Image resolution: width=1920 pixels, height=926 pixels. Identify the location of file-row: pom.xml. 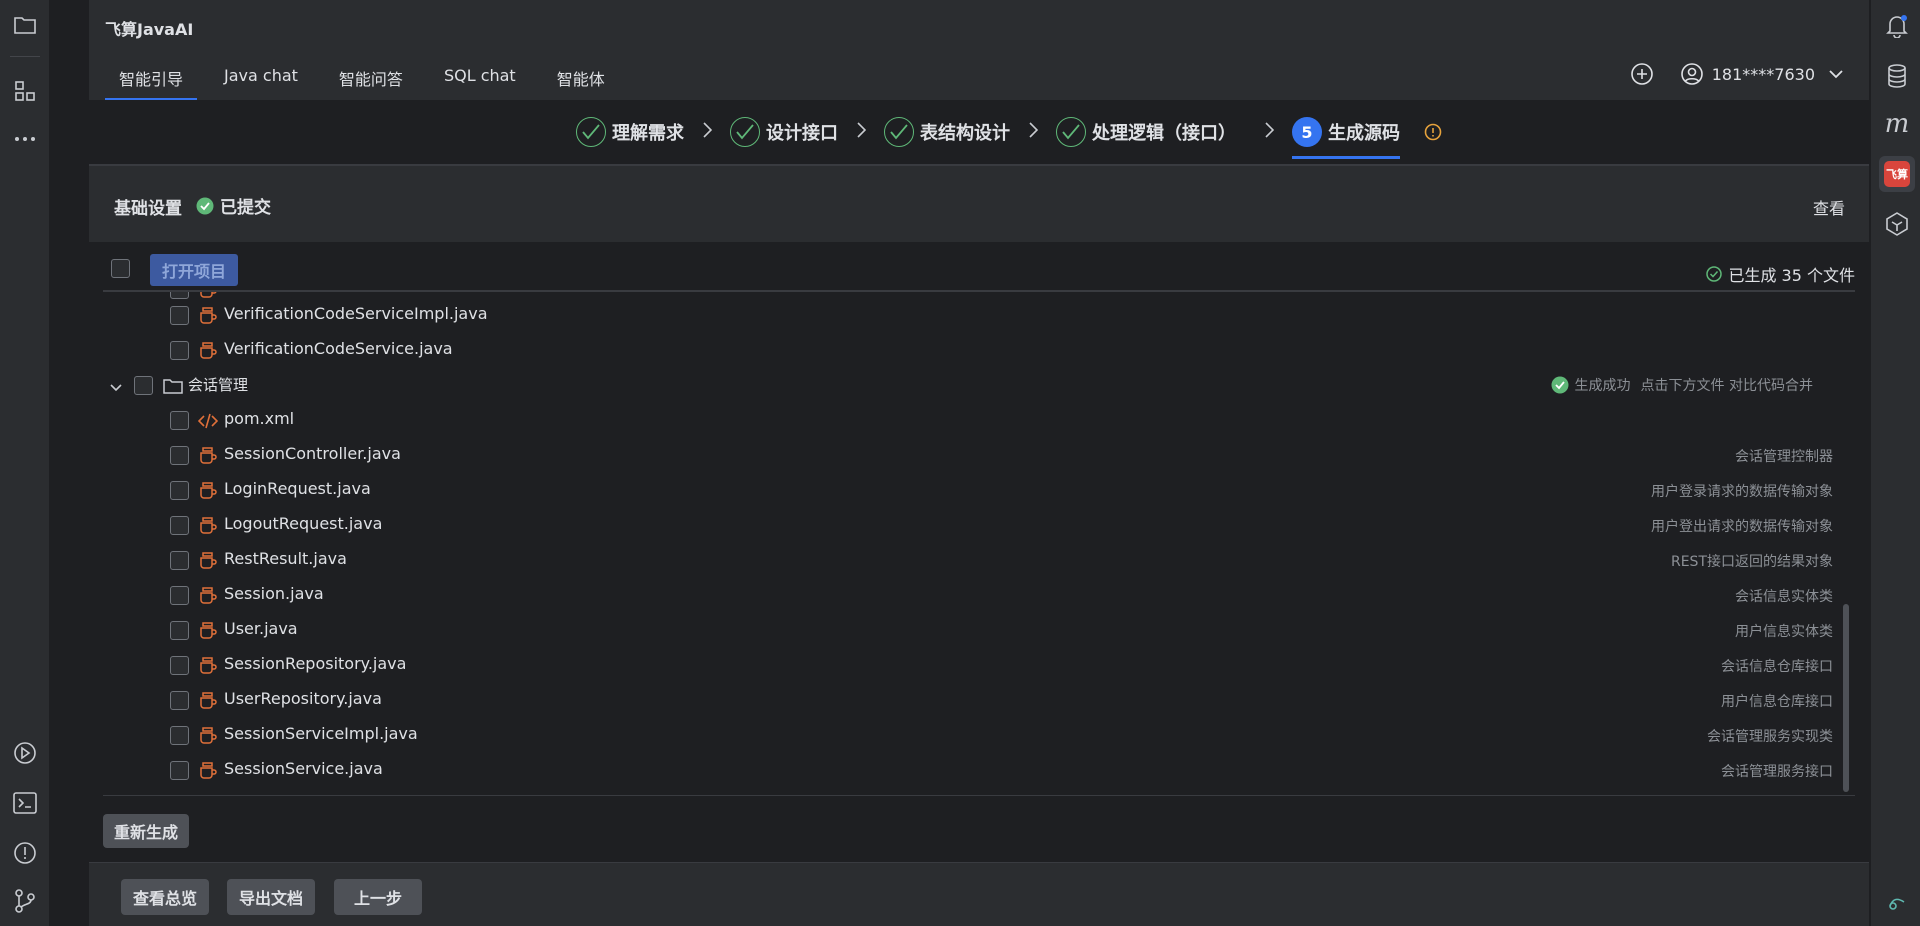
(979, 420).